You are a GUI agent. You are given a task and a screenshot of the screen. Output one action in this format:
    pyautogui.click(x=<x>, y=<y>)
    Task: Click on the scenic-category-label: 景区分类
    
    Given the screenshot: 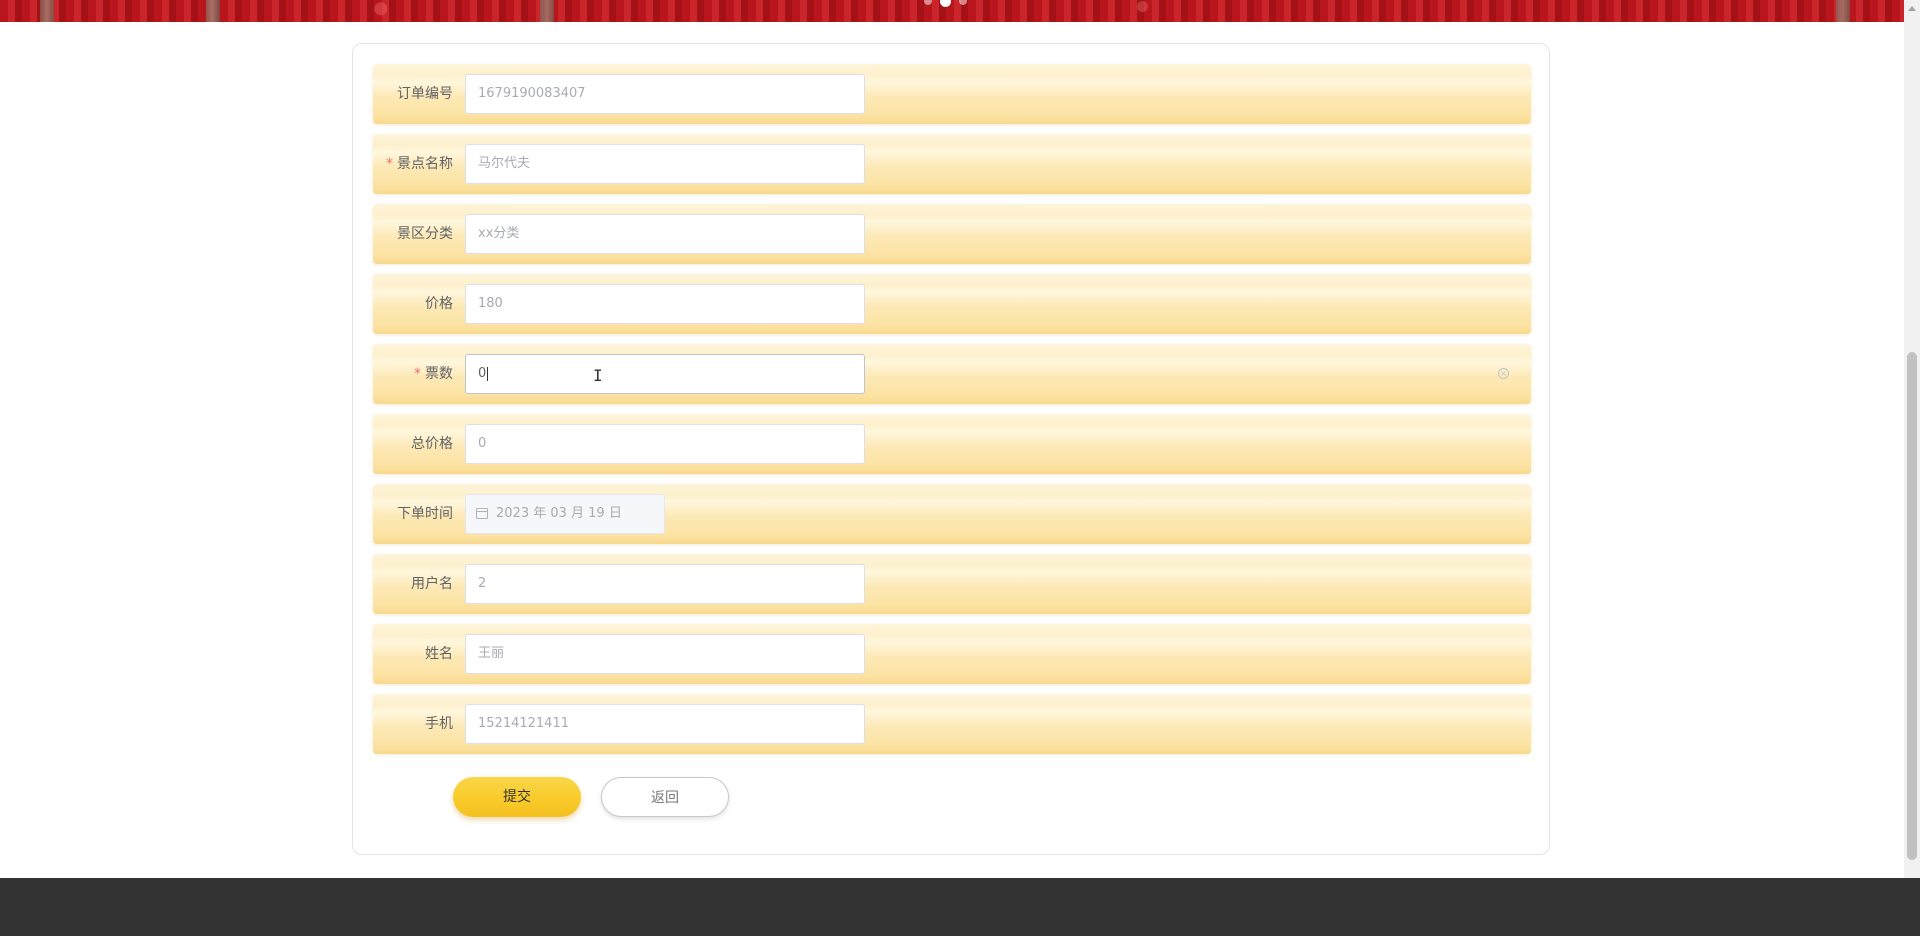 What is the action you would take?
    pyautogui.click(x=425, y=234)
    